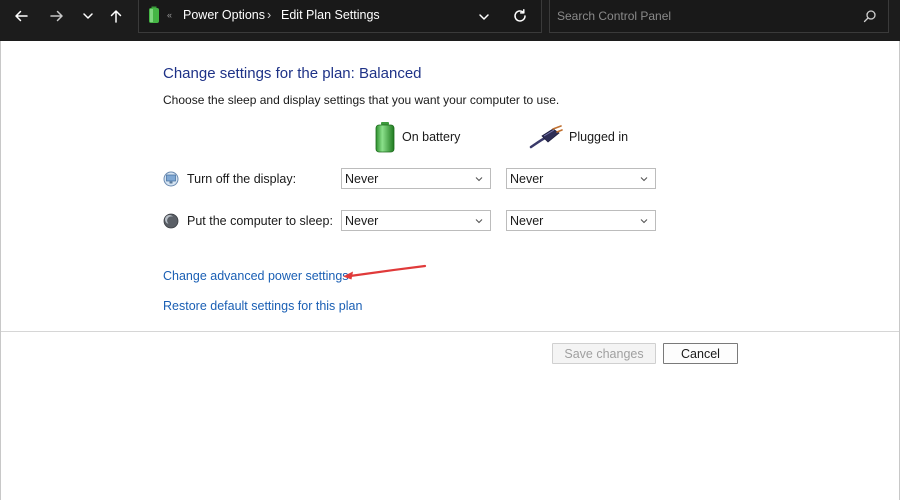 The image size is (900, 500). I want to click on forward-button, so click(57, 16).